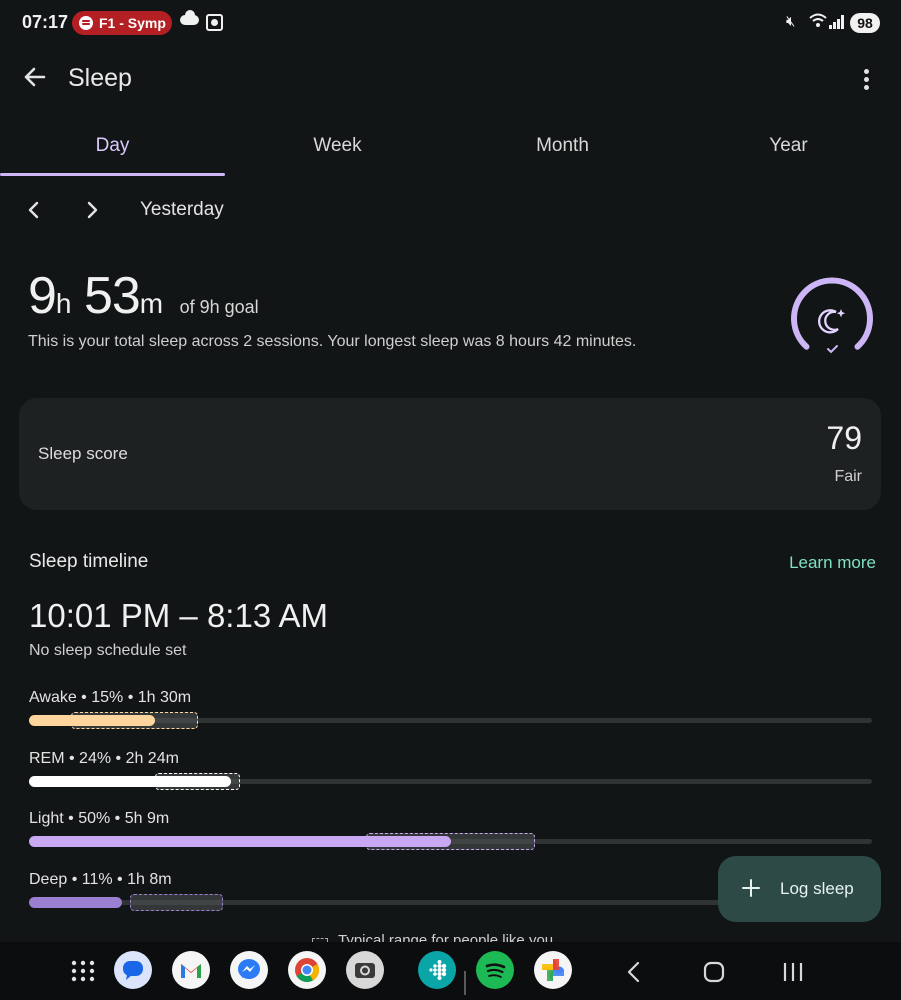  What do you see at coordinates (176, 902) in the screenshot?
I see `typical-range-deep` at bounding box center [176, 902].